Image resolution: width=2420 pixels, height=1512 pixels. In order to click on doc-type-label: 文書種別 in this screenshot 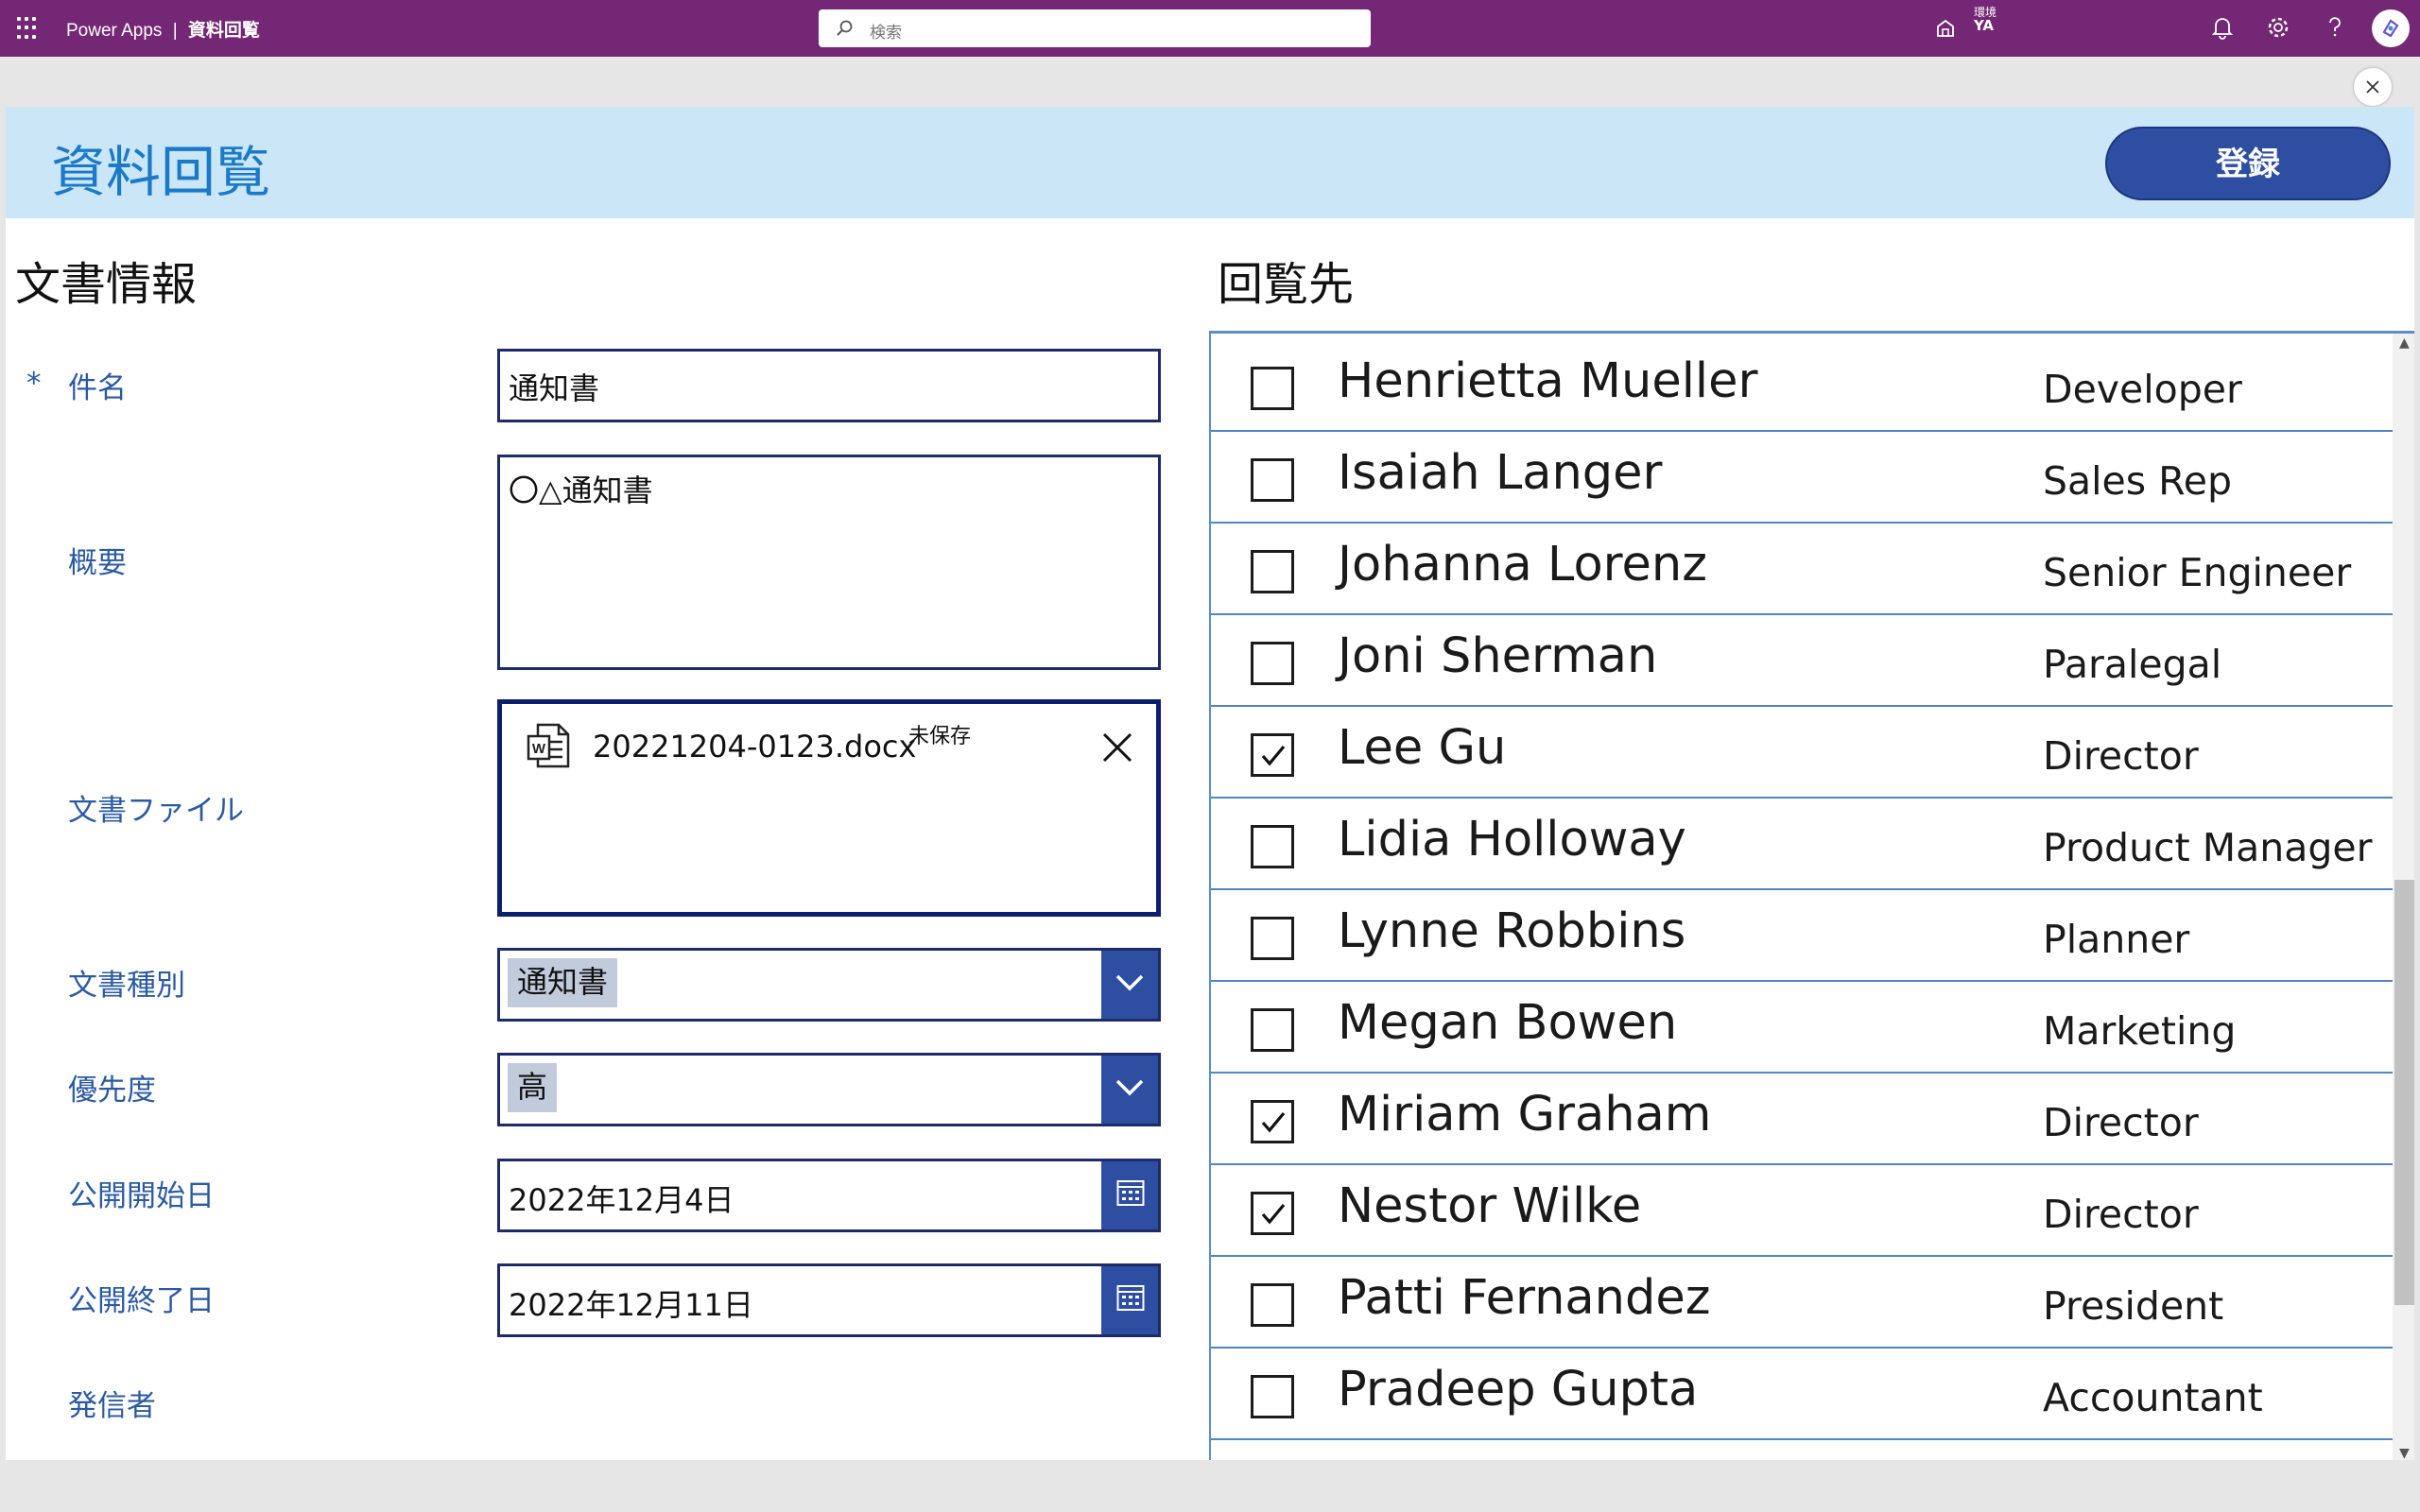, I will do `click(126, 986)`.